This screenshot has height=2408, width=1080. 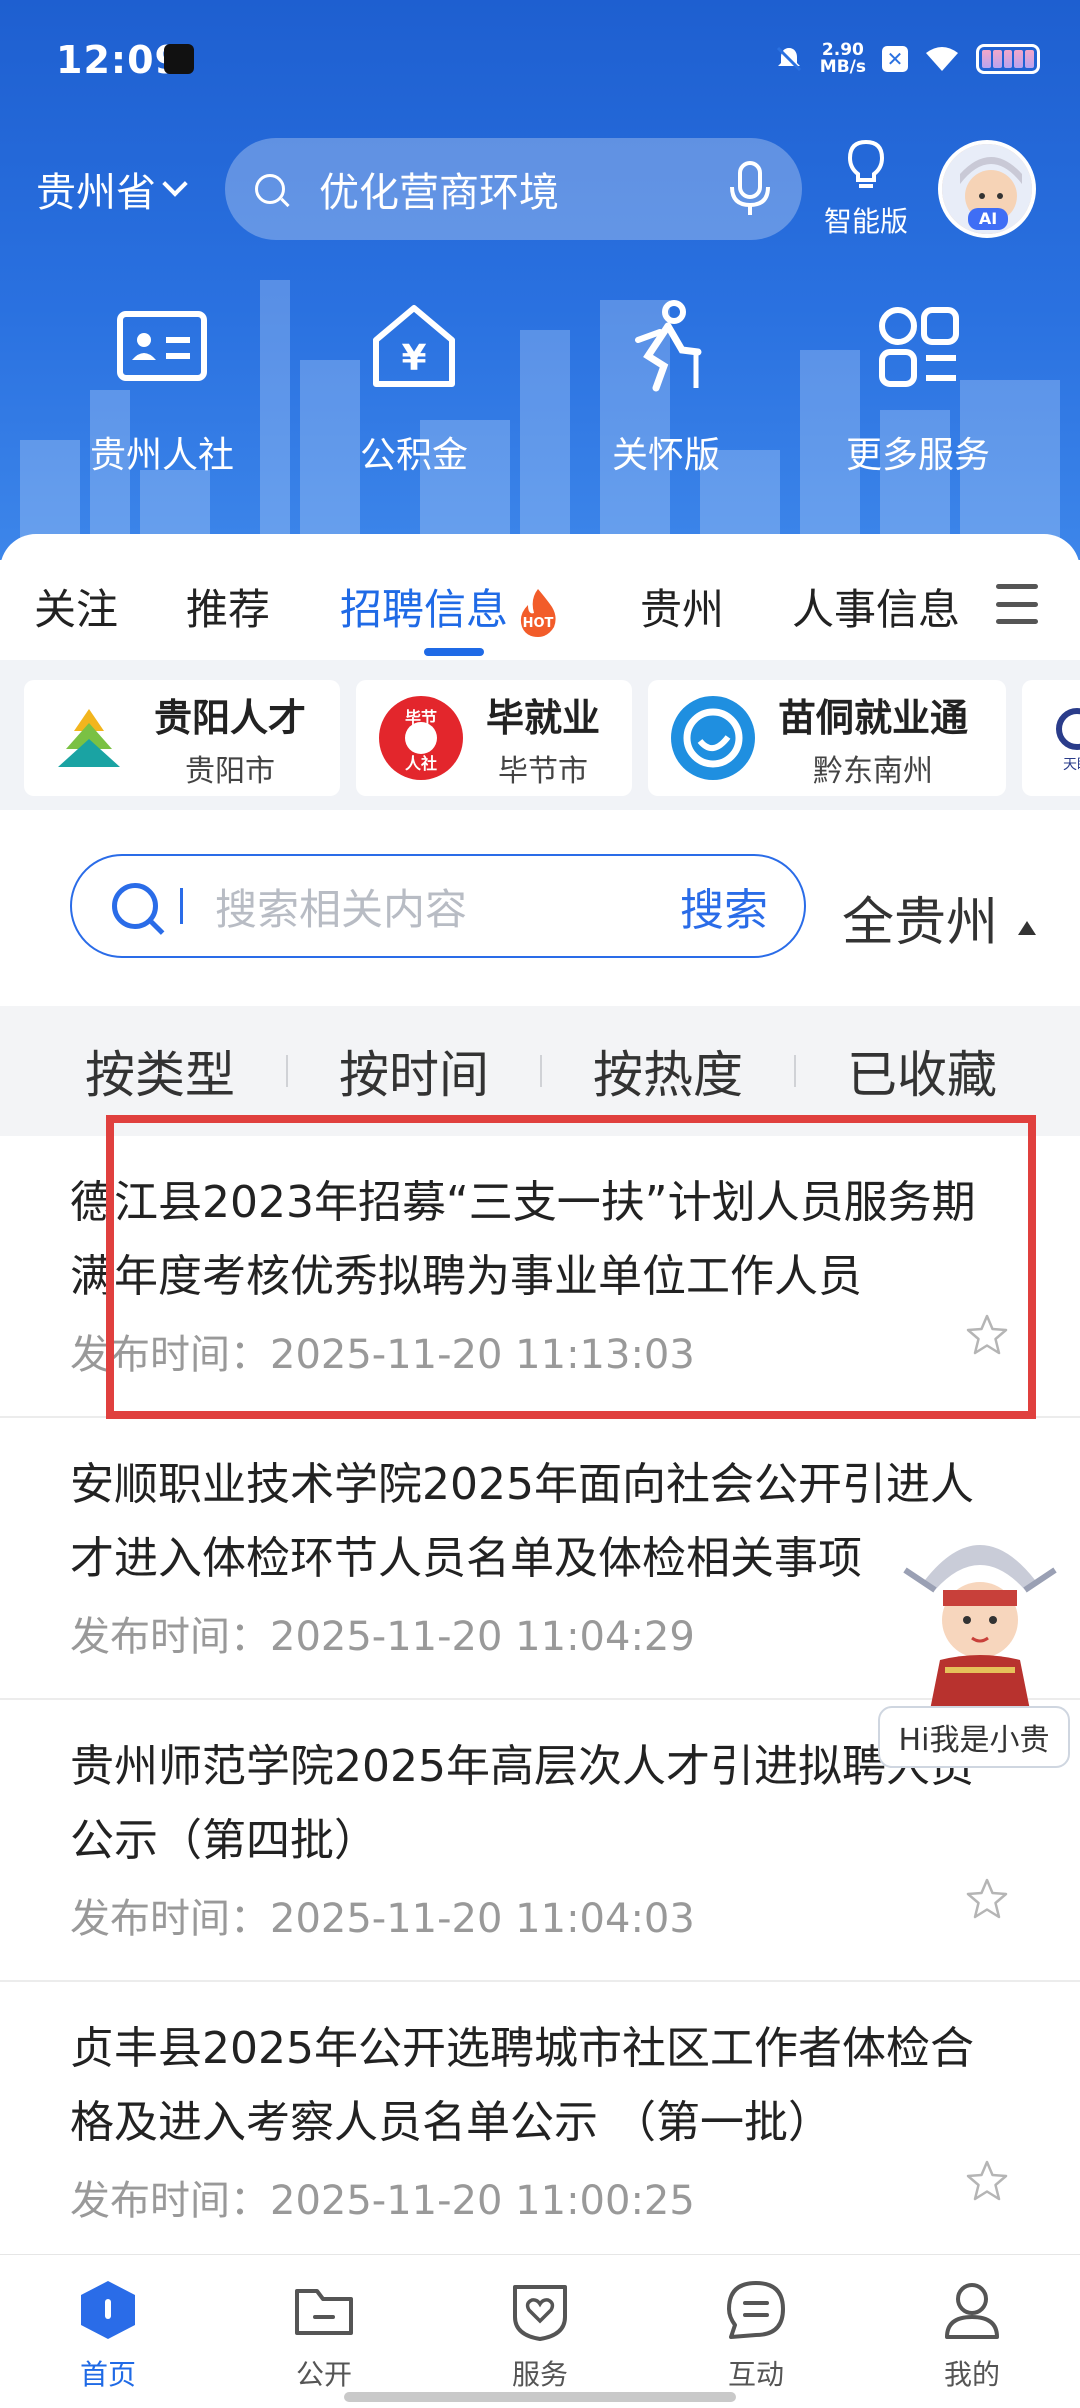 I want to click on dropdown-triangle-icon, so click(x=1027, y=927).